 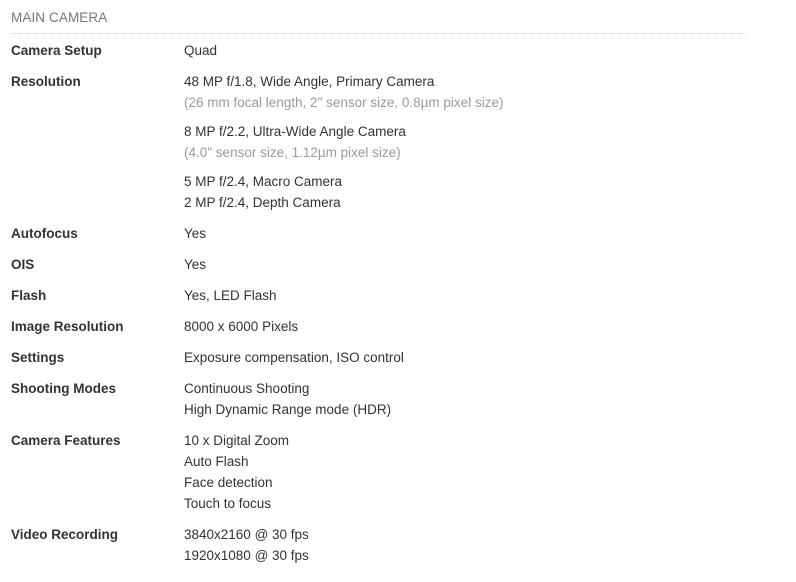 I want to click on spec-value: Quad, so click(x=464, y=50).